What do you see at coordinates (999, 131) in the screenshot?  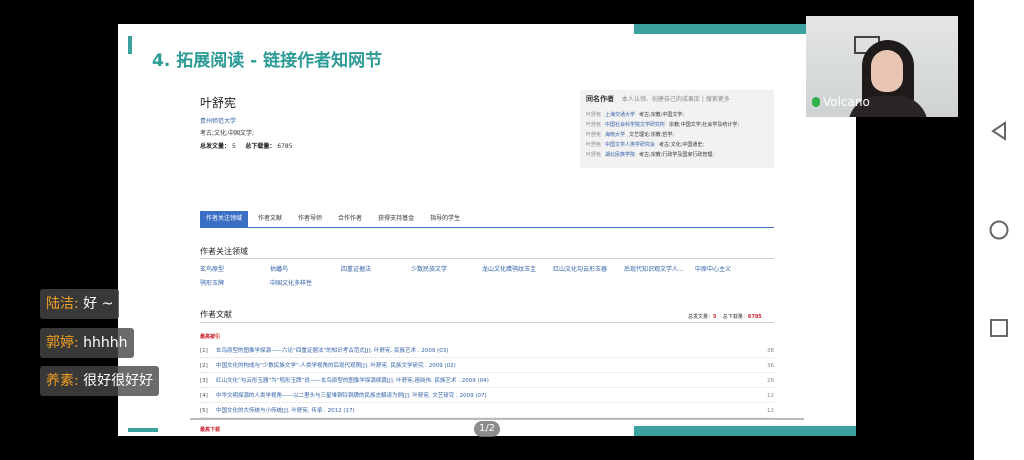 I see `back-icon` at bounding box center [999, 131].